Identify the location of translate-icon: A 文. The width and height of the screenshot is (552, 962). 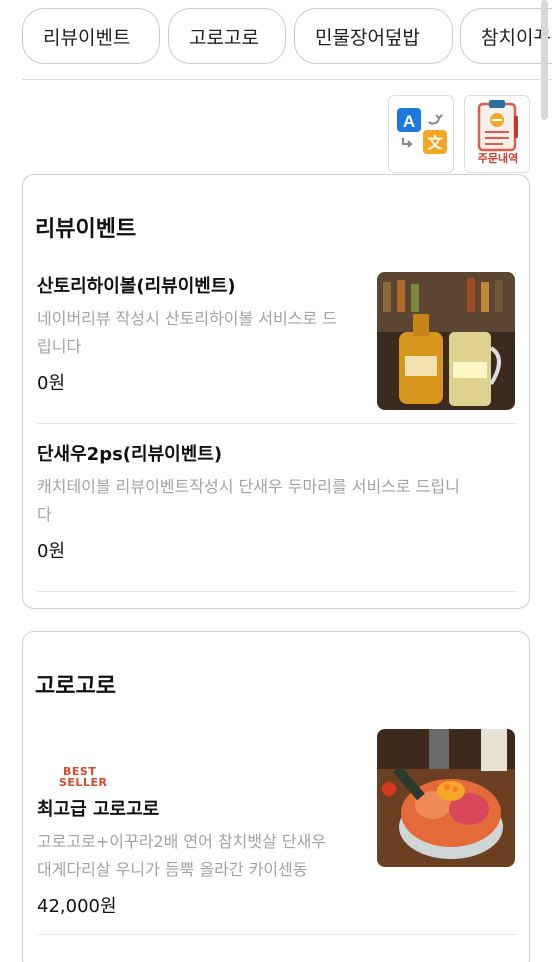
(422, 131).